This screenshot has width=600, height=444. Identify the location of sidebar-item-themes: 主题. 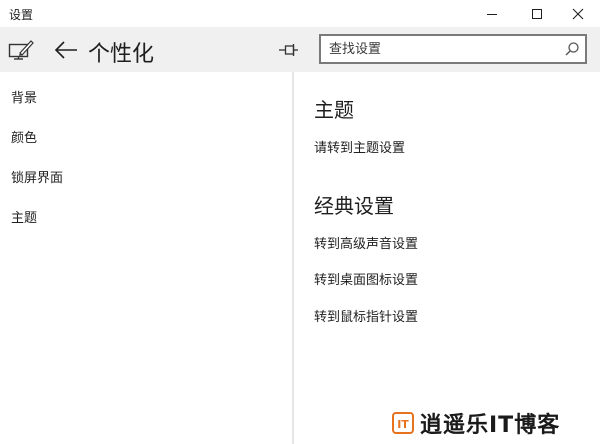
(146, 214).